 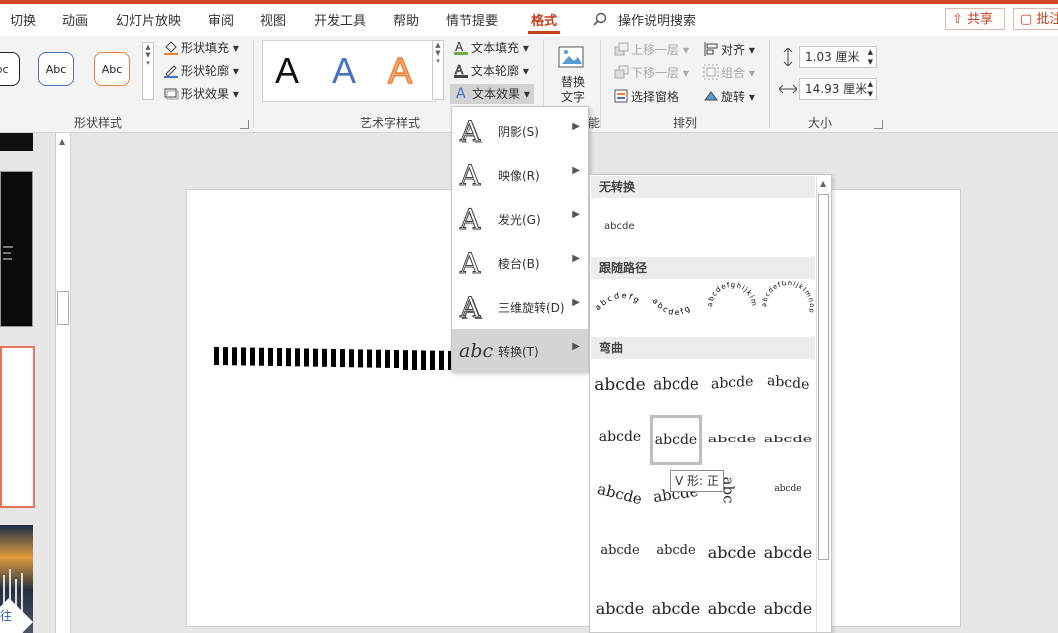 What do you see at coordinates (732, 307) in the screenshot?
I see `path-circle-option: abcdefghijklm` at bounding box center [732, 307].